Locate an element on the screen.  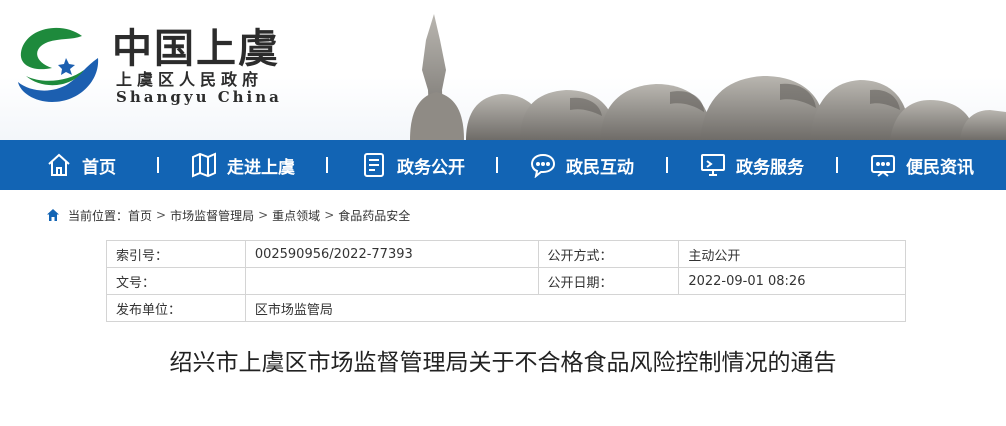
nav-item-about: 走进上虞 is located at coordinates (243, 165).